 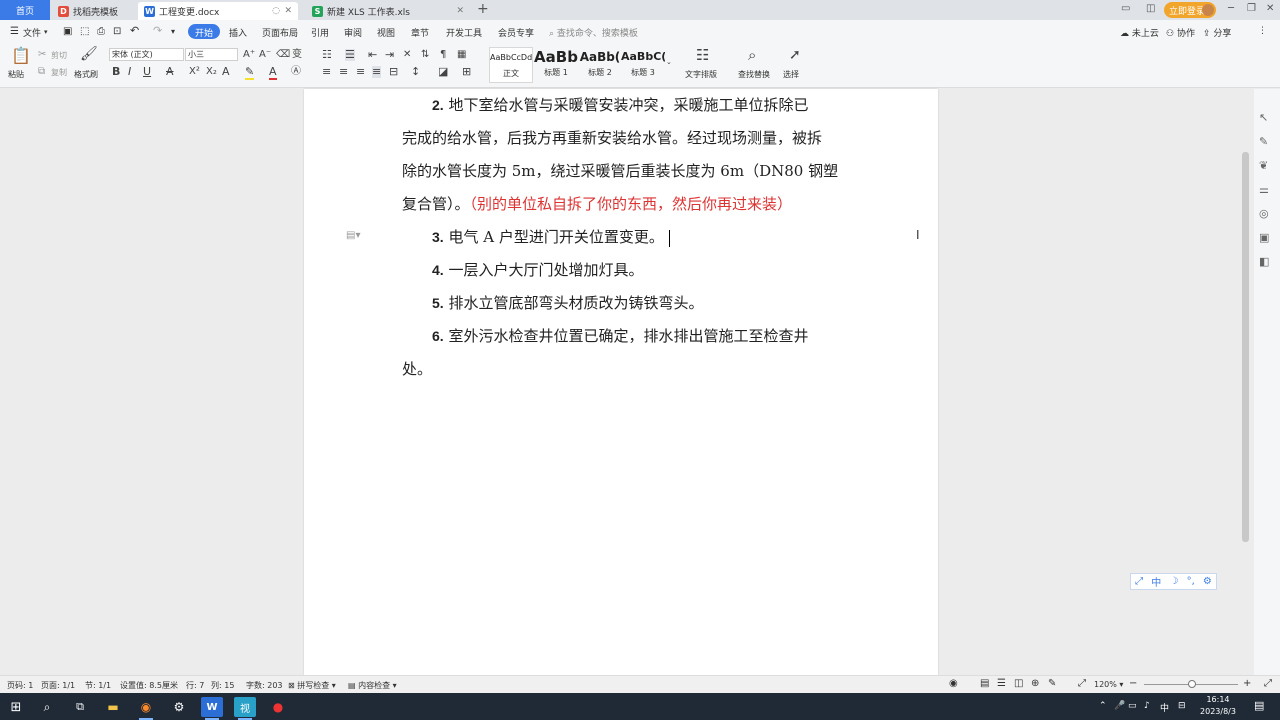 I want to click on pen-icon: ✎, so click(x=1263, y=141).